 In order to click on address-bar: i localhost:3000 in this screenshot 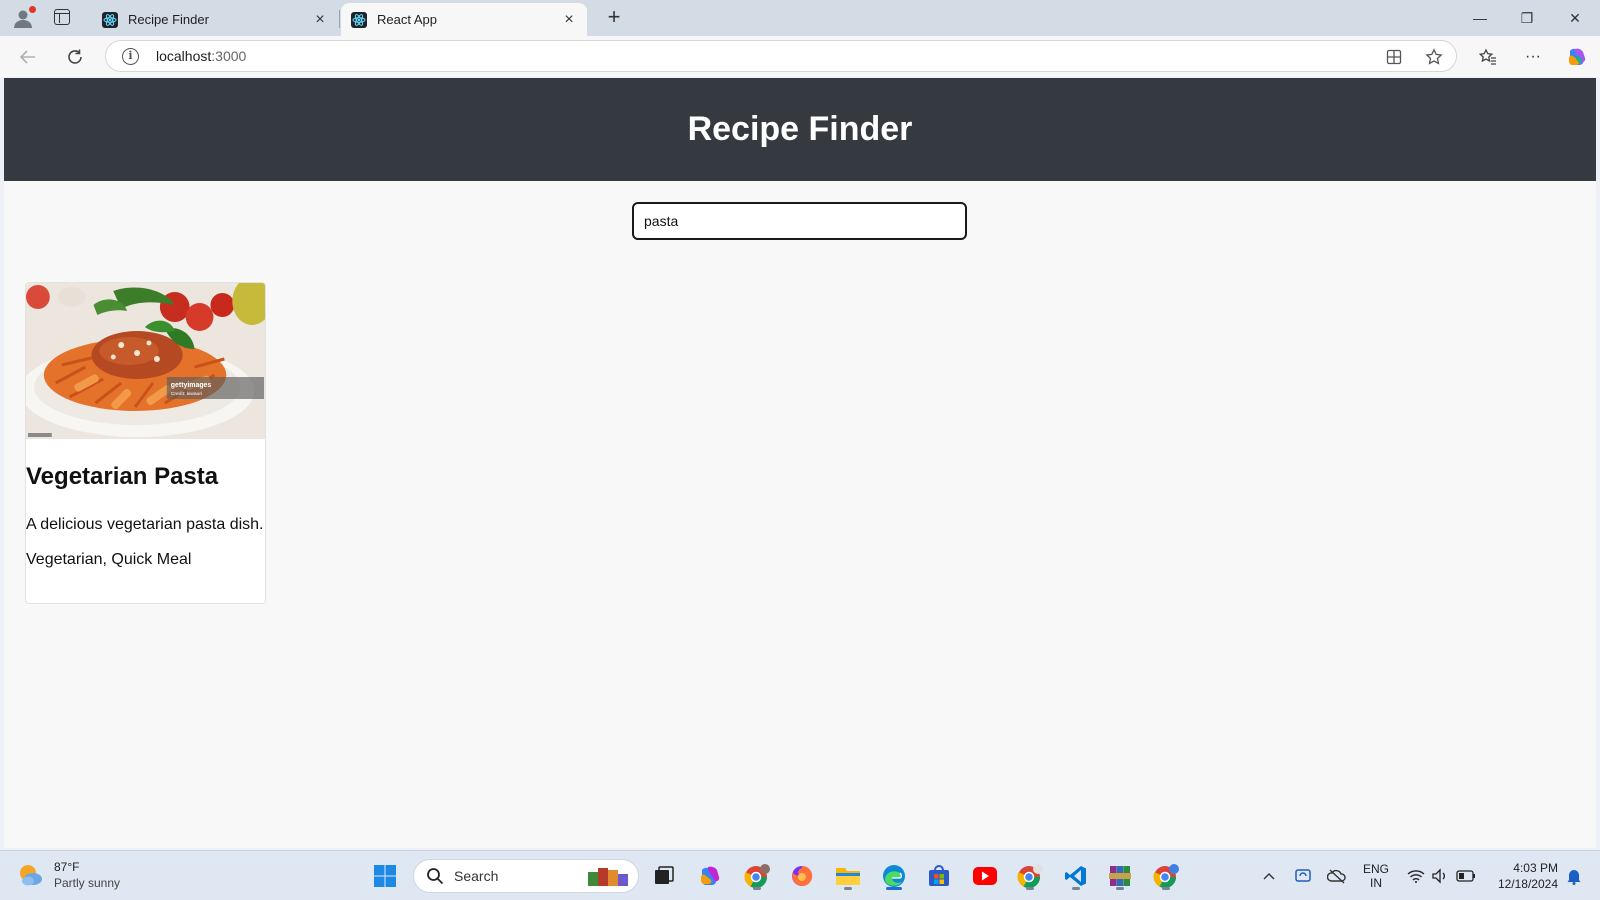, I will do `click(781, 56)`.